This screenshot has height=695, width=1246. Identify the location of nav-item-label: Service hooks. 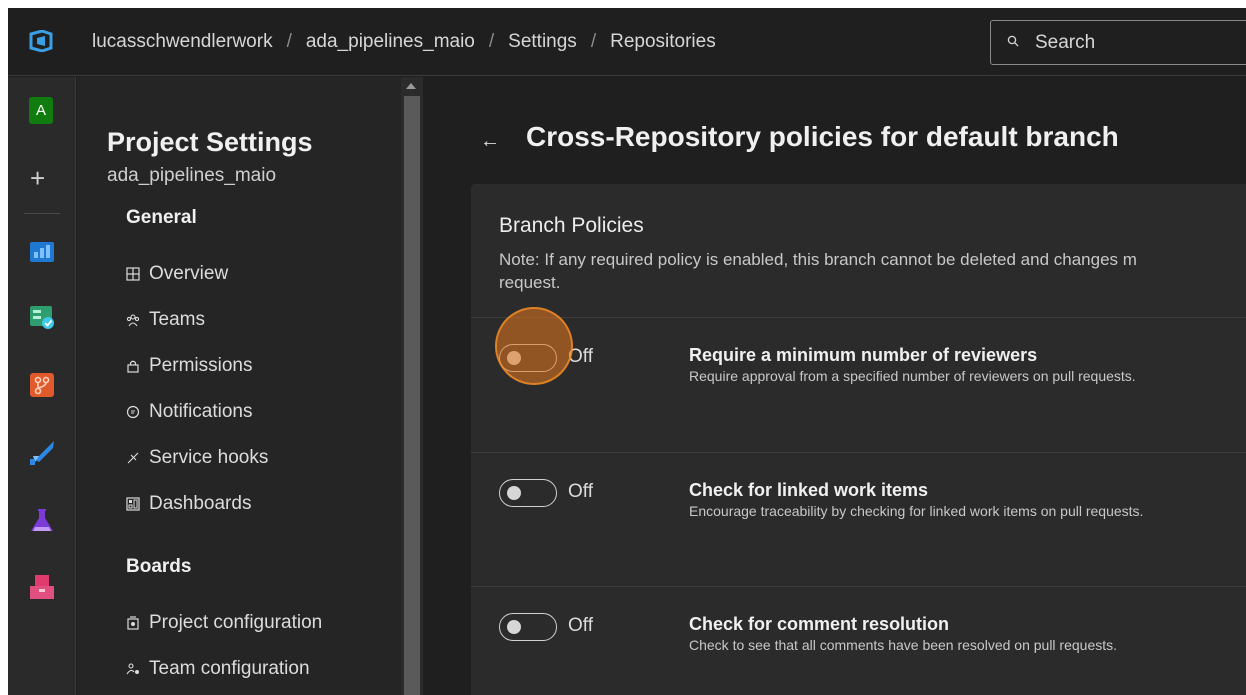
(209, 457).